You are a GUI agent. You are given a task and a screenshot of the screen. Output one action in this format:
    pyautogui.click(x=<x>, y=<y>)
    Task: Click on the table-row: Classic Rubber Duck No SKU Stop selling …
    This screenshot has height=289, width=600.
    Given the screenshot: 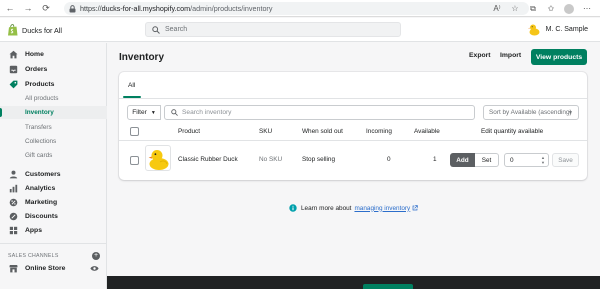 What is the action you would take?
    pyautogui.click(x=353, y=160)
    